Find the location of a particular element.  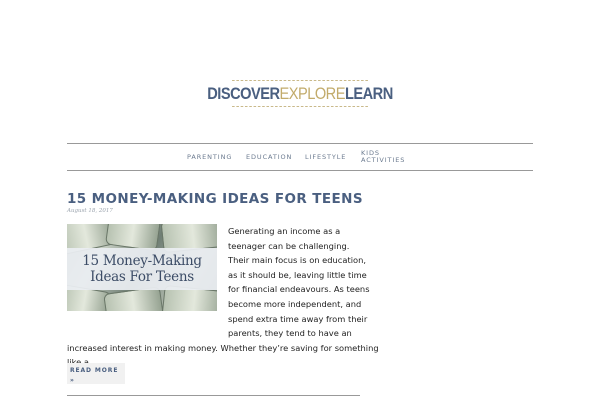

excerpt-line: teenager can be challenging. is located at coordinates (289, 245).